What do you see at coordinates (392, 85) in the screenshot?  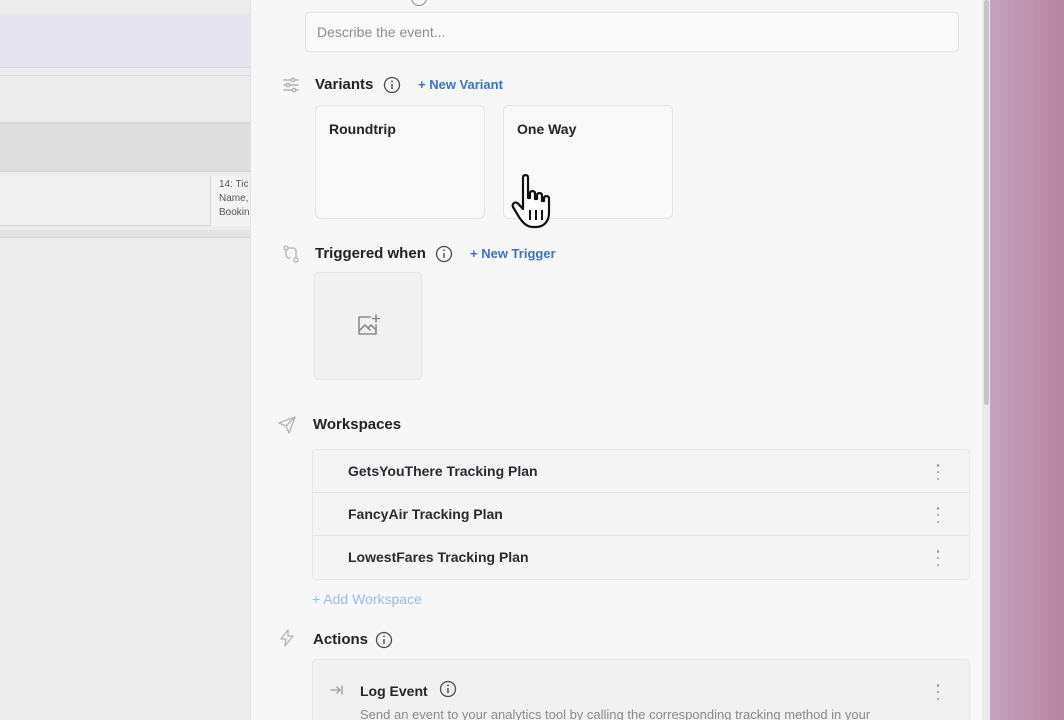 I see `variants-info-icon` at bounding box center [392, 85].